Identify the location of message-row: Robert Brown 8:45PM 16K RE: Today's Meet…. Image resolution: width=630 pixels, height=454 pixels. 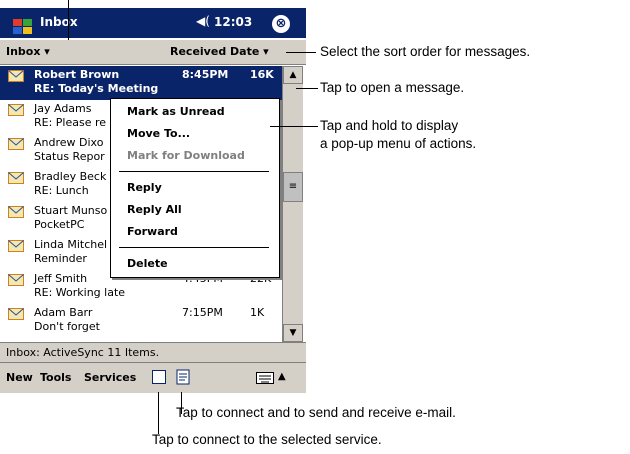
(141, 83).